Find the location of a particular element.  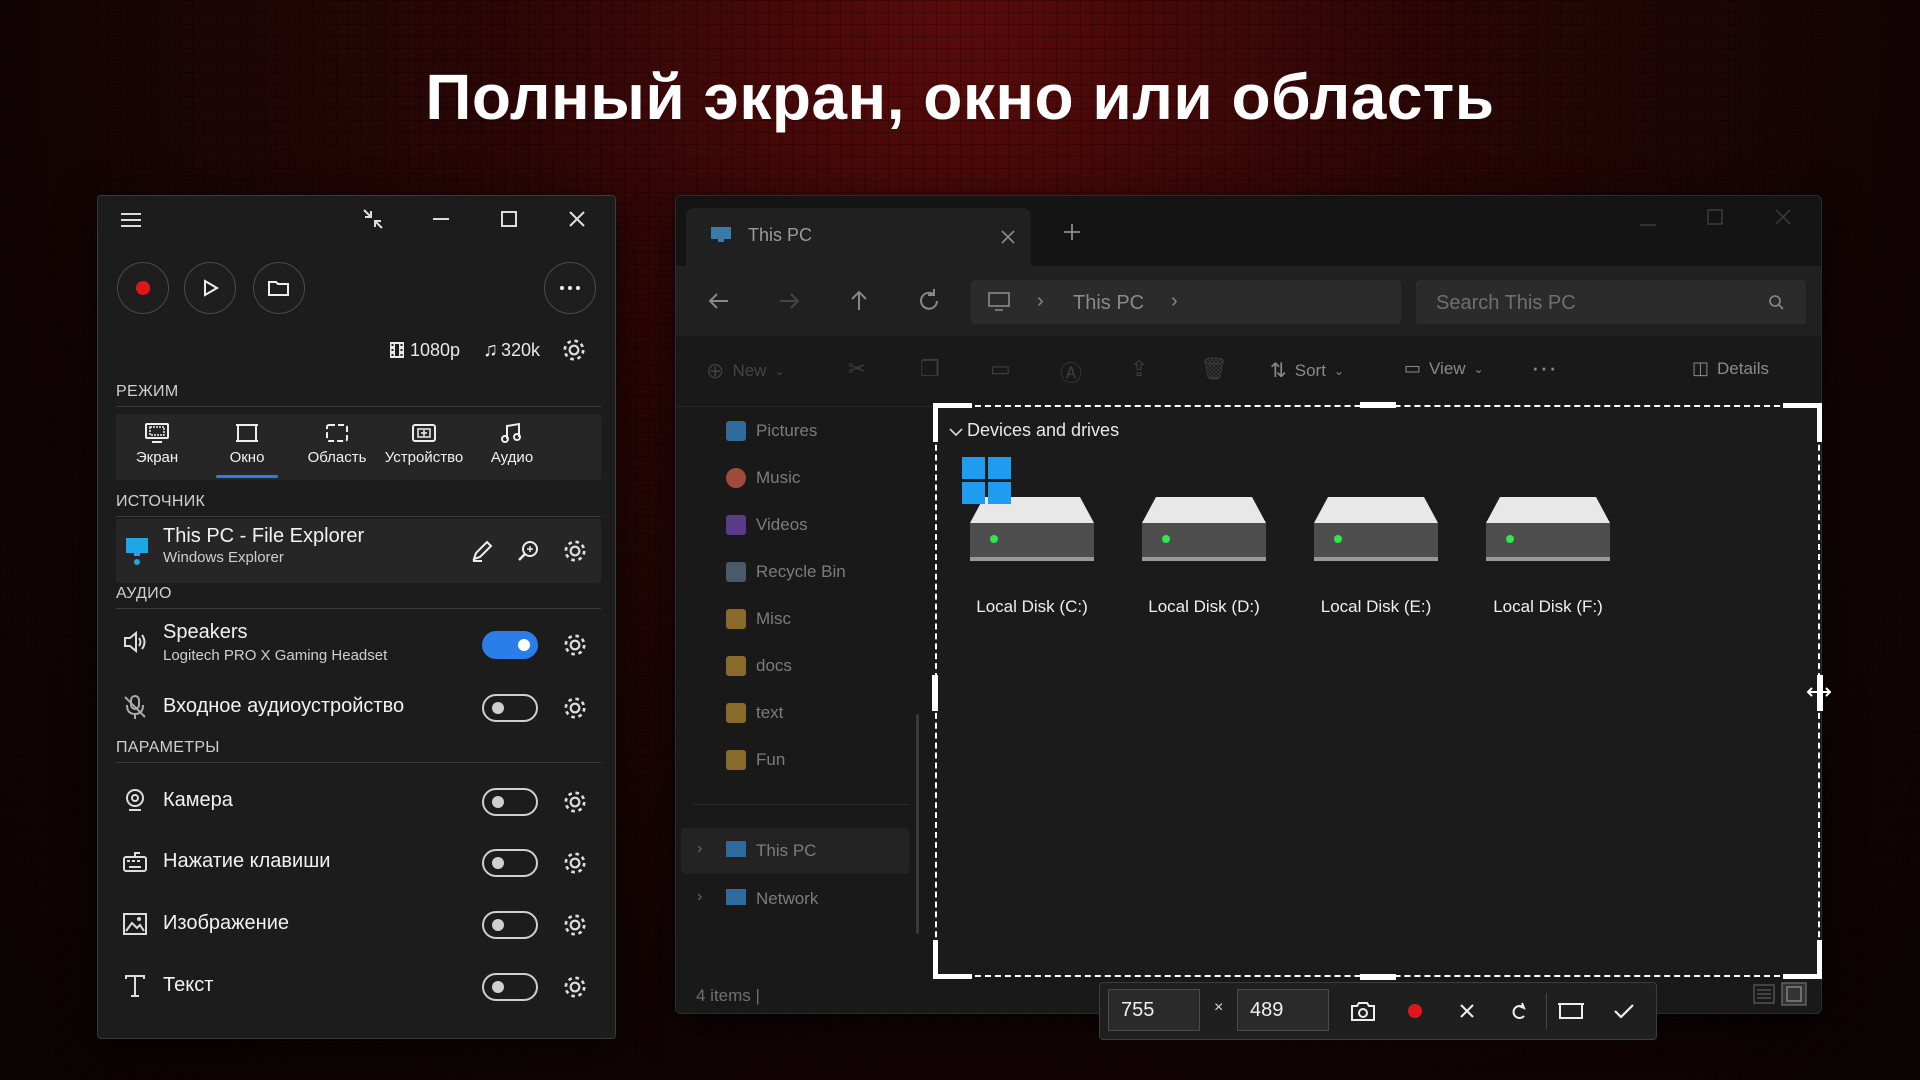

compact-mode-icon is located at coordinates (373, 221).